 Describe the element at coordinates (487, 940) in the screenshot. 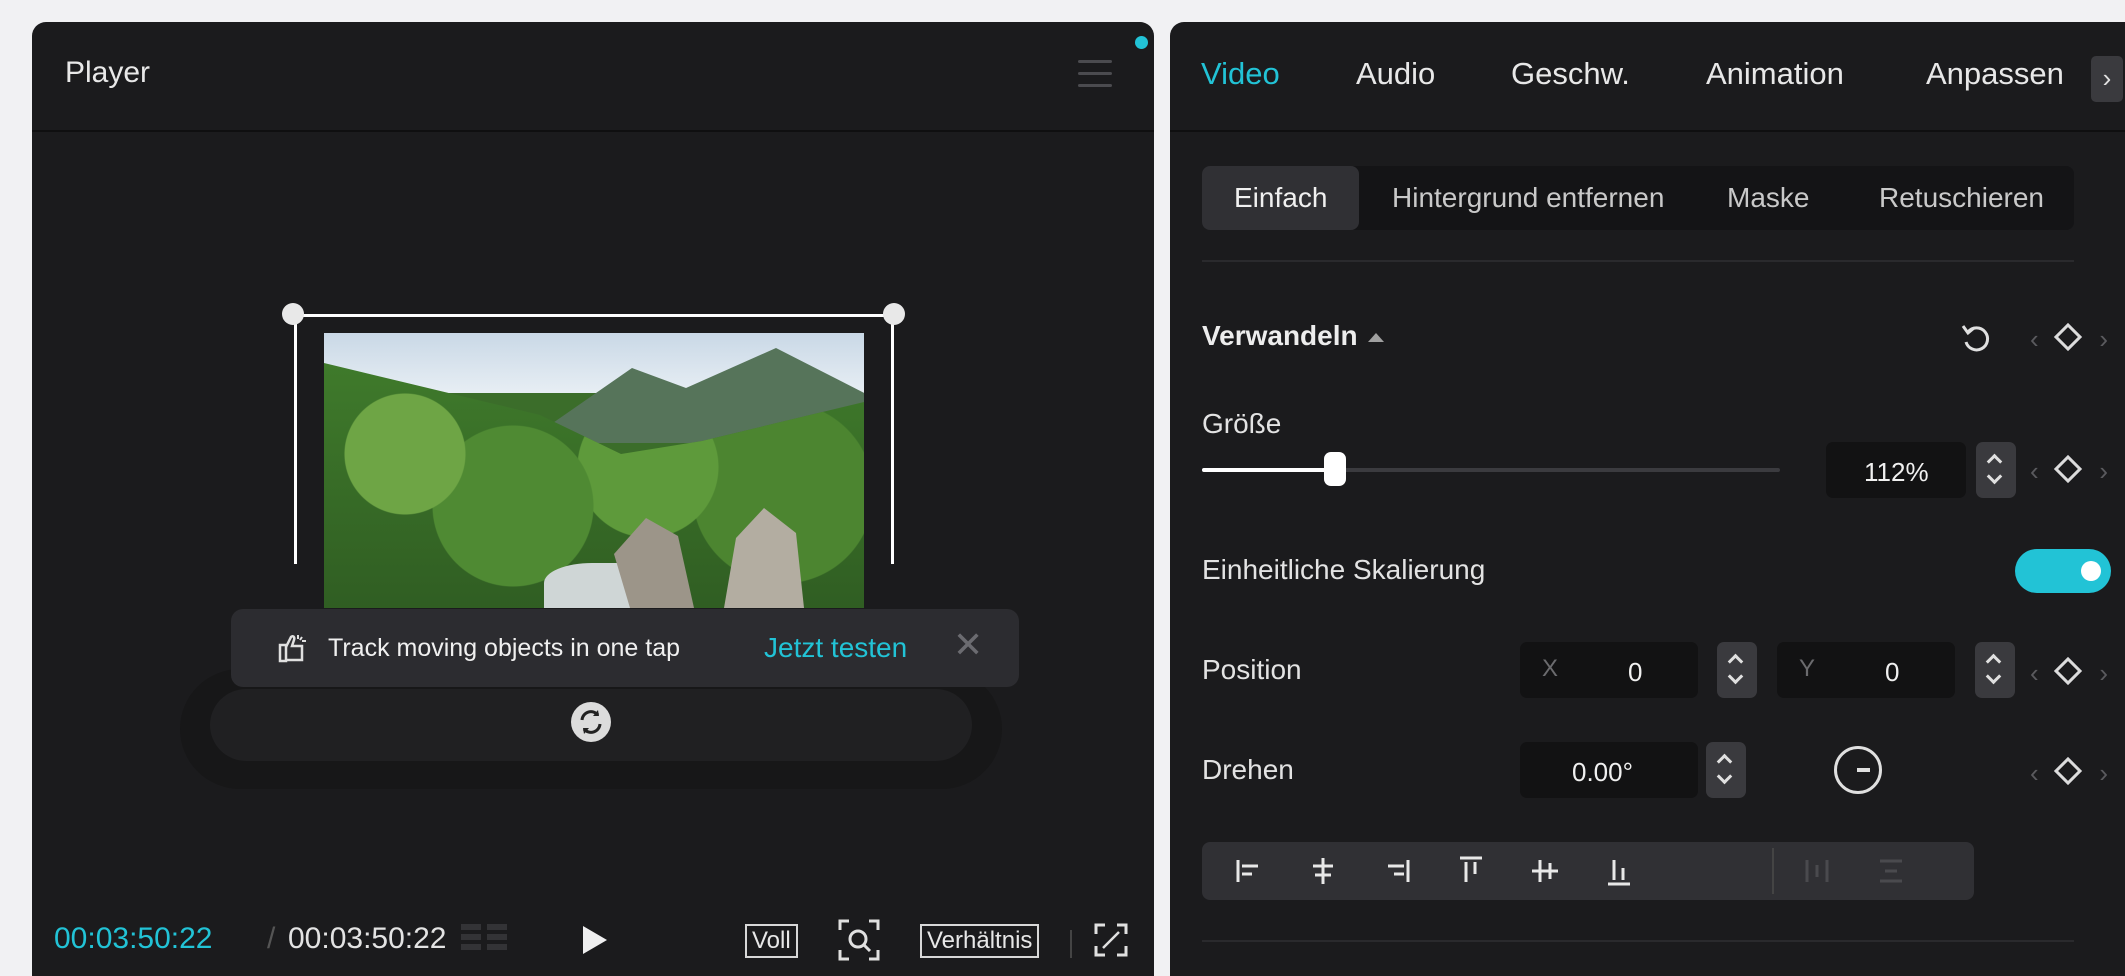

I see `waveform-icon` at that location.